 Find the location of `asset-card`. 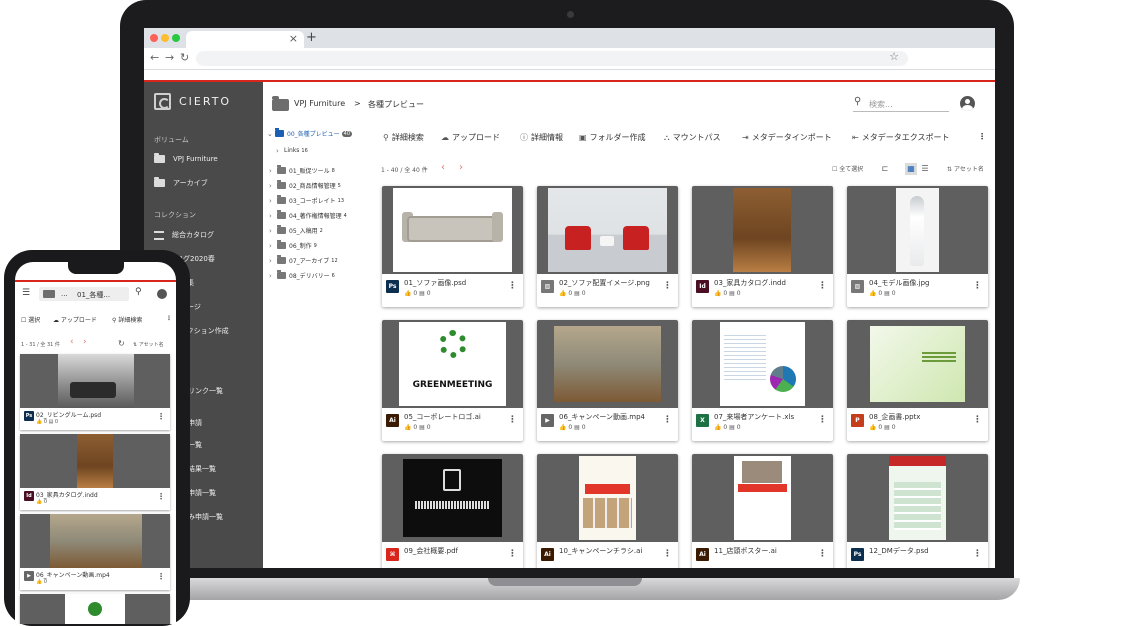

asset-card is located at coordinates (95, 609).